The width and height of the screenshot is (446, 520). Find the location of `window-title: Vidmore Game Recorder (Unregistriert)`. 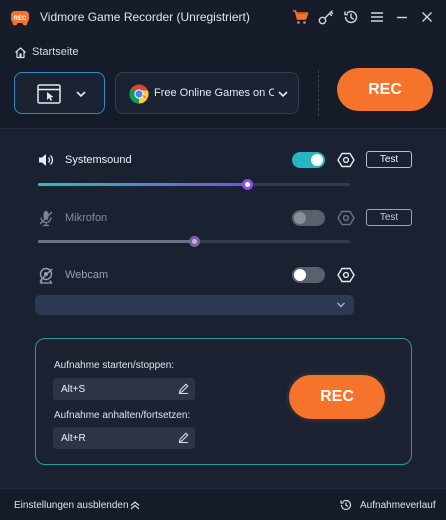

window-title: Vidmore Game Recorder (Unregistriert) is located at coordinates (145, 17).